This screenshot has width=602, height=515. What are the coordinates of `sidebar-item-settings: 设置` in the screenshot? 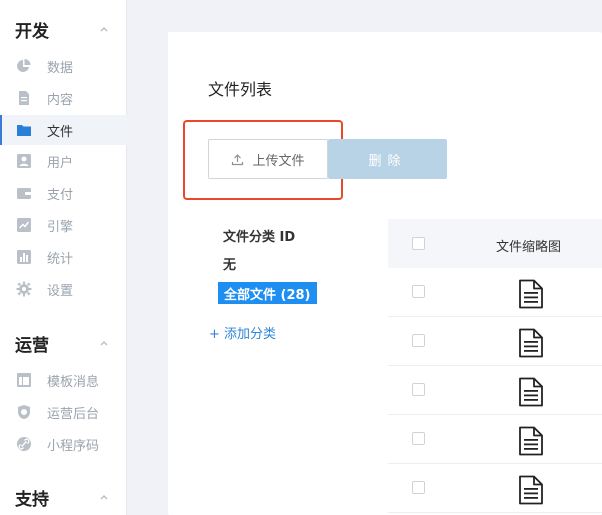 It's located at (63, 289).